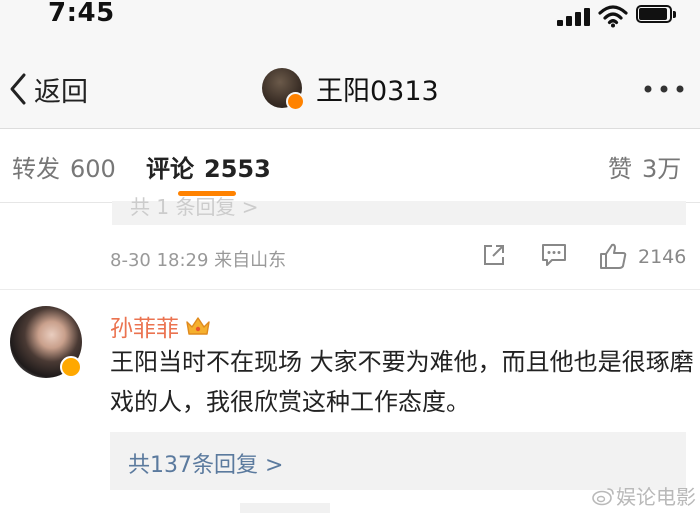 This screenshot has height=513, width=700. Describe the element at coordinates (198, 260) in the screenshot. I see `comment-timestamp: 8-30 18:29 来自山东` at that location.